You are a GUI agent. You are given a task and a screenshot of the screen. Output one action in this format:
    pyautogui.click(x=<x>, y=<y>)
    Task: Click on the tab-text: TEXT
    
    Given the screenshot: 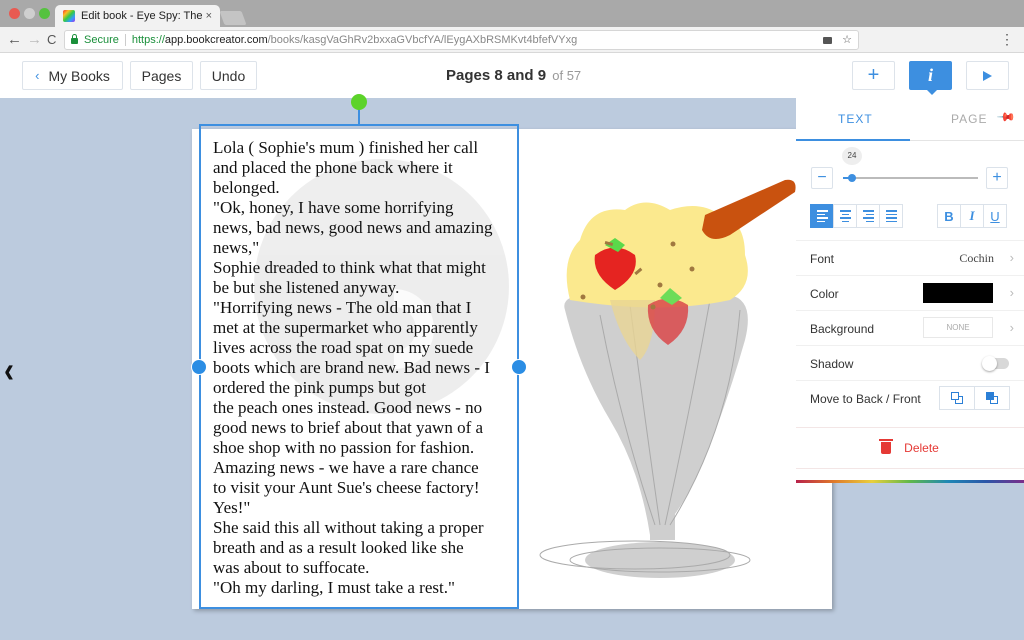 What is the action you would take?
    pyautogui.click(x=855, y=119)
    